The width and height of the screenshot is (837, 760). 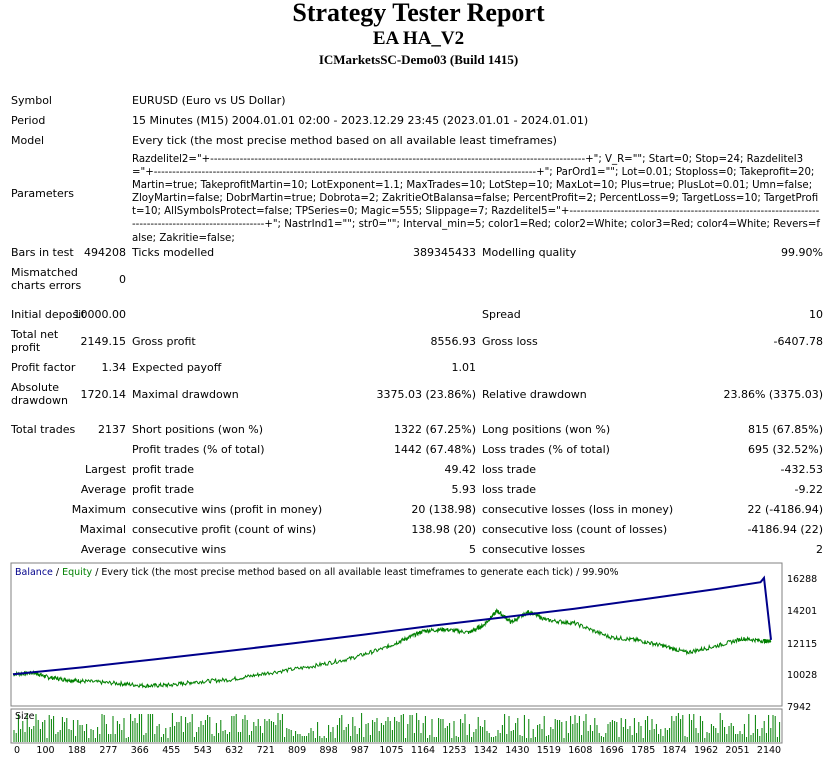 What do you see at coordinates (360, 750) in the screenshot?
I see `x-tick-label: 987` at bounding box center [360, 750].